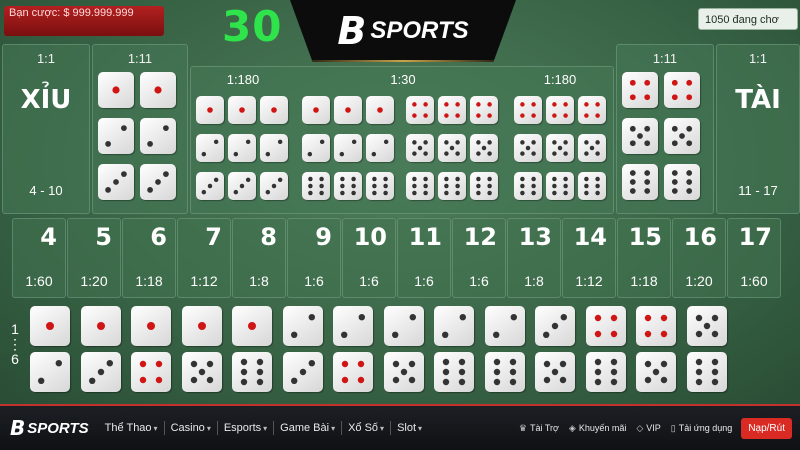 The width and height of the screenshot is (800, 450). I want to click on nav-item-thể-thao: Thể Thao ▾, so click(131, 428).